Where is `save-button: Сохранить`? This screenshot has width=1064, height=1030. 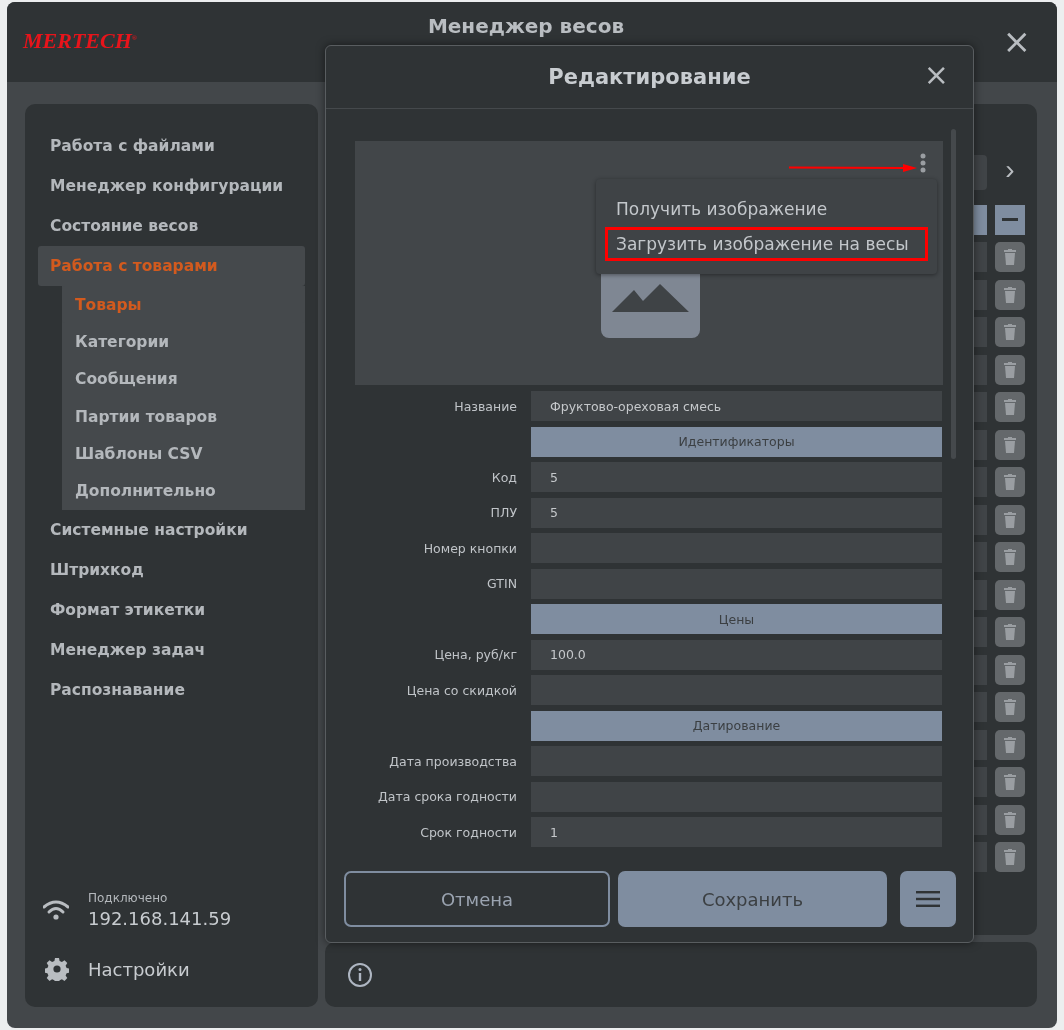 save-button: Сохранить is located at coordinates (752, 899).